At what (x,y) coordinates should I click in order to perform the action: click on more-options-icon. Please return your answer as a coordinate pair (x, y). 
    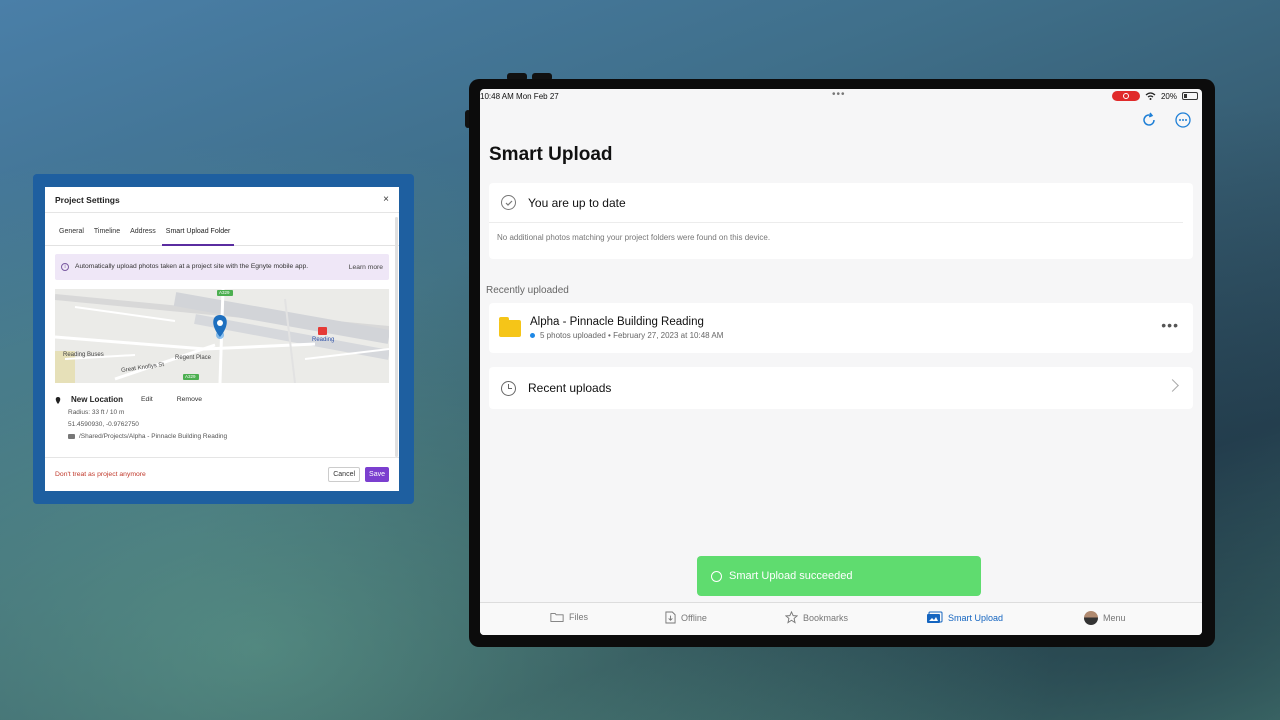
    Looking at the image, I should click on (1183, 120).